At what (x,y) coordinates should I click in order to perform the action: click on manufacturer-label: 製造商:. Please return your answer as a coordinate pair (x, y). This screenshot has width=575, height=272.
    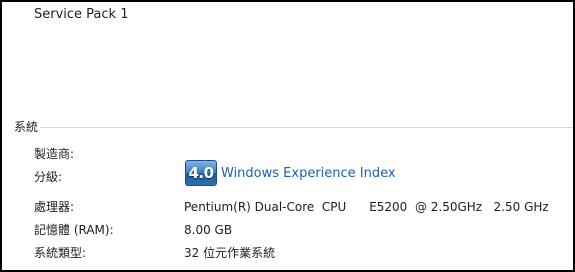
    Looking at the image, I should click on (54, 154).